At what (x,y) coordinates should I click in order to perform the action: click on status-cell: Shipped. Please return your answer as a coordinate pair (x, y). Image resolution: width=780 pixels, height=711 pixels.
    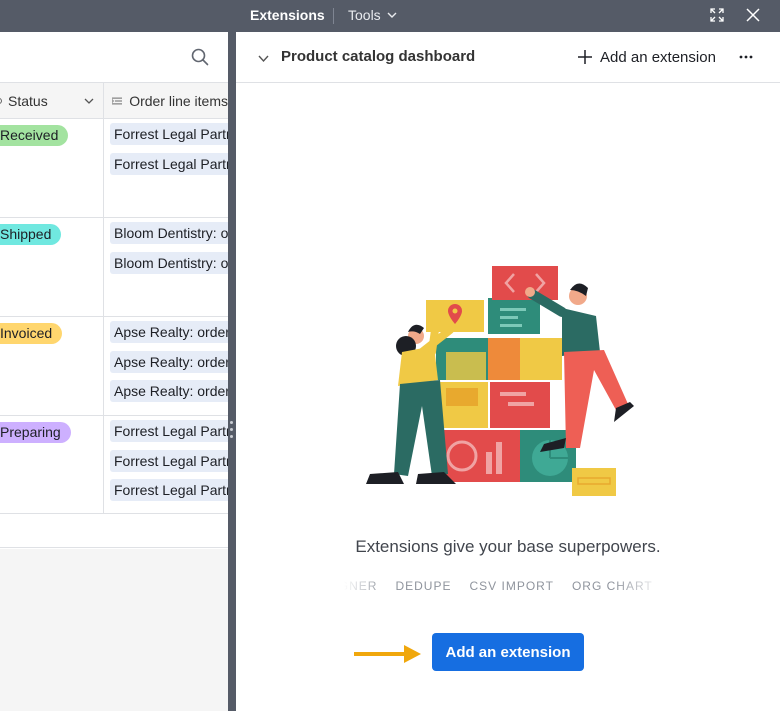
    Looking at the image, I should click on (52, 267).